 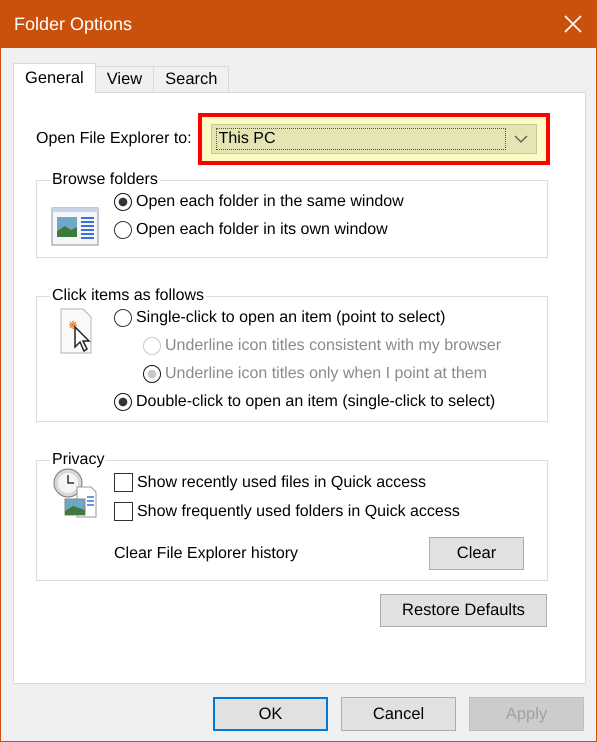 What do you see at coordinates (75, 493) in the screenshot?
I see `clock-document-icon` at bounding box center [75, 493].